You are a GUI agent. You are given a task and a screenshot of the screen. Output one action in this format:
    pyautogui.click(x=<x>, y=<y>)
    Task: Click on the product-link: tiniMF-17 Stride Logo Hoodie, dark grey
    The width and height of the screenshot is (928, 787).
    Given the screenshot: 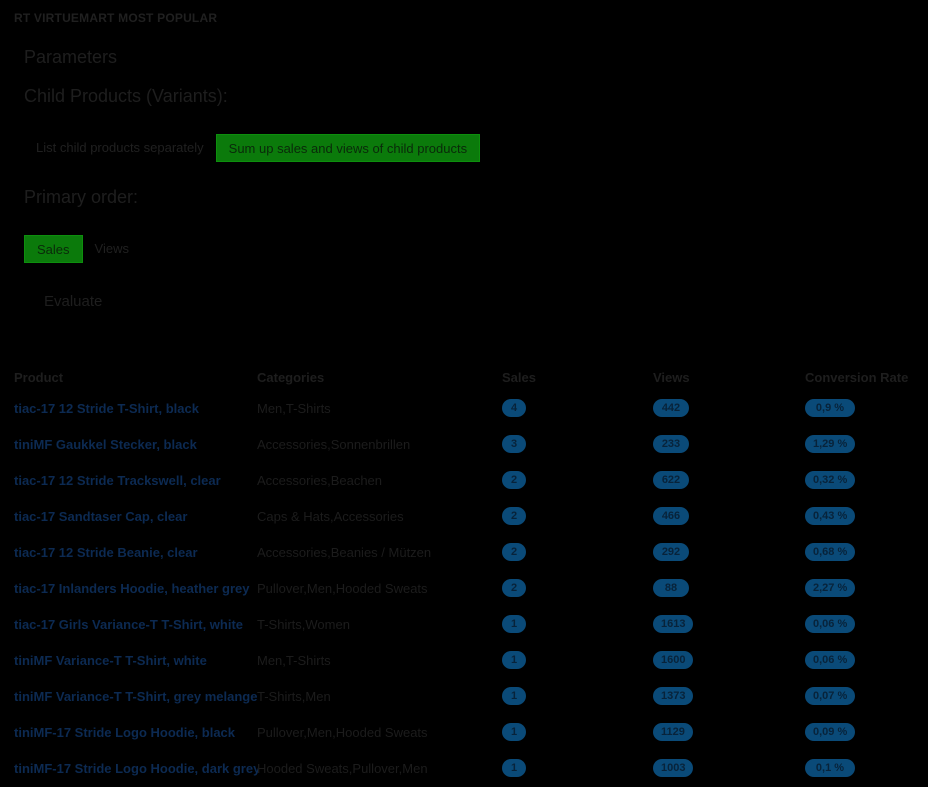 What is the action you would take?
    pyautogui.click(x=136, y=768)
    